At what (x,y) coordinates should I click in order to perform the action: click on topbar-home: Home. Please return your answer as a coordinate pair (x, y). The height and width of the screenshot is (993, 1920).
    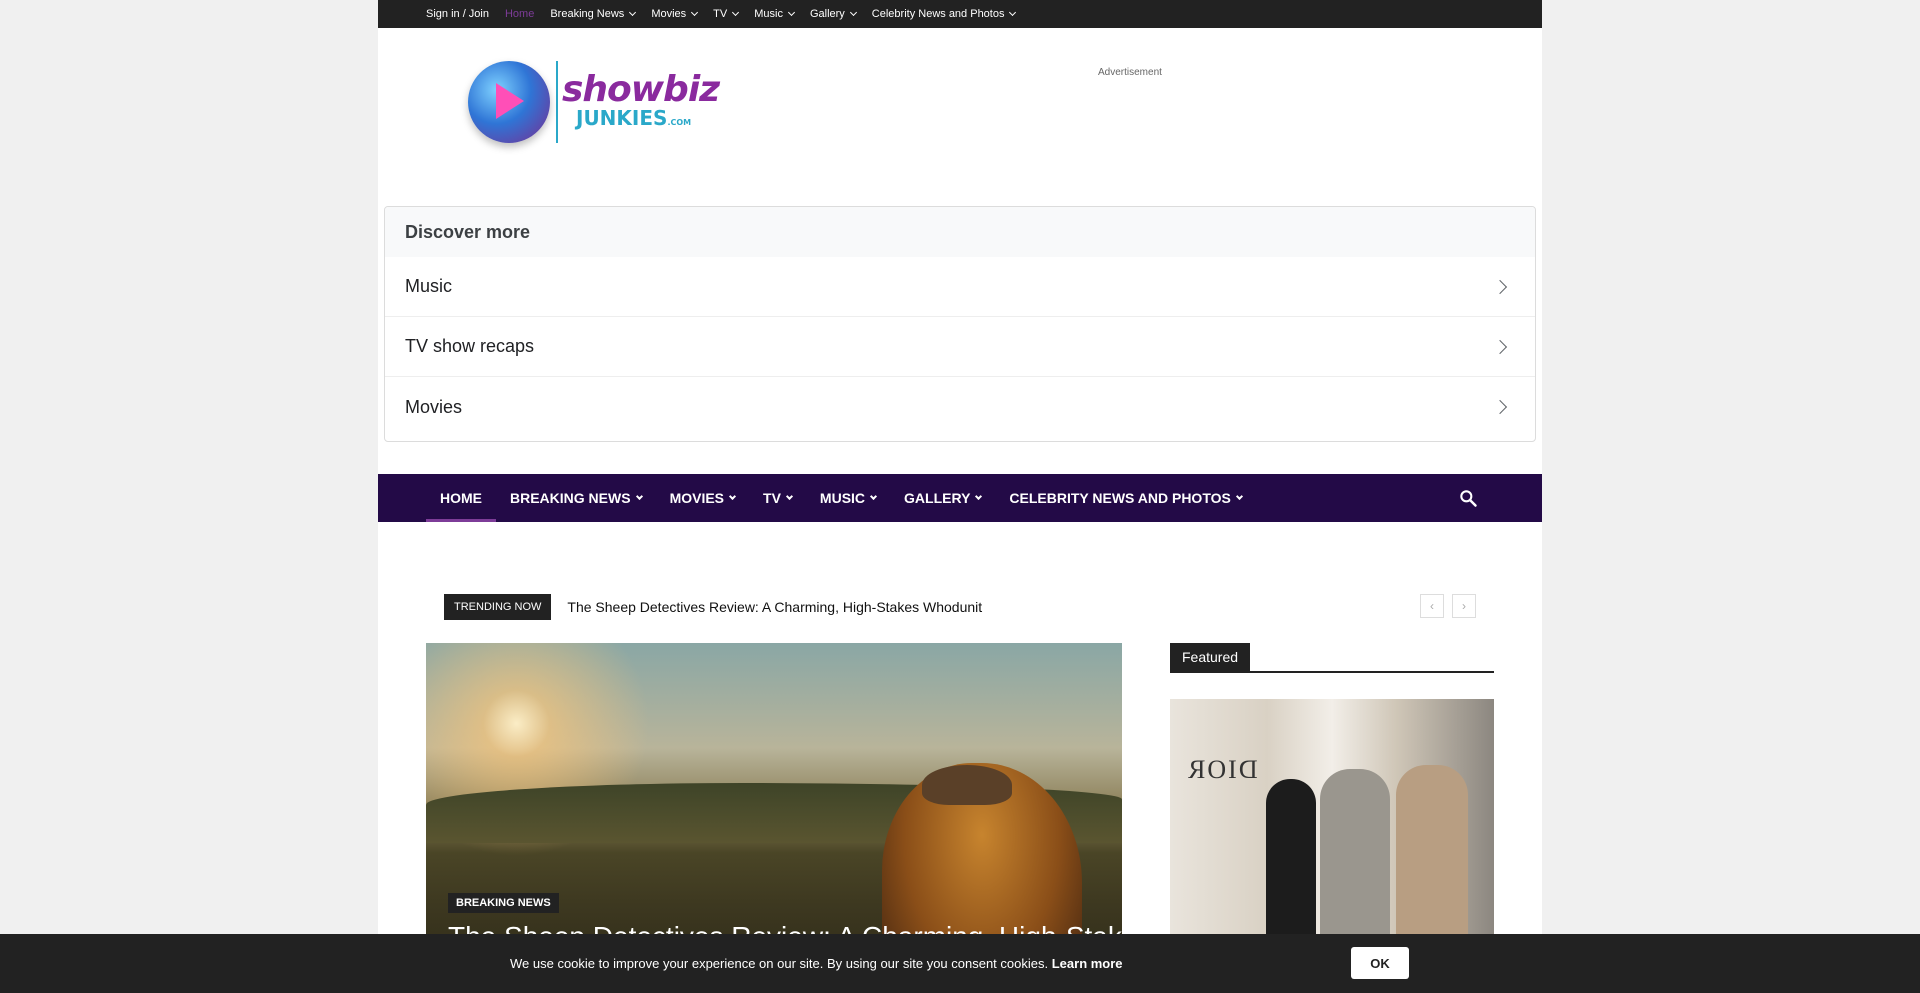
    Looking at the image, I should click on (519, 14).